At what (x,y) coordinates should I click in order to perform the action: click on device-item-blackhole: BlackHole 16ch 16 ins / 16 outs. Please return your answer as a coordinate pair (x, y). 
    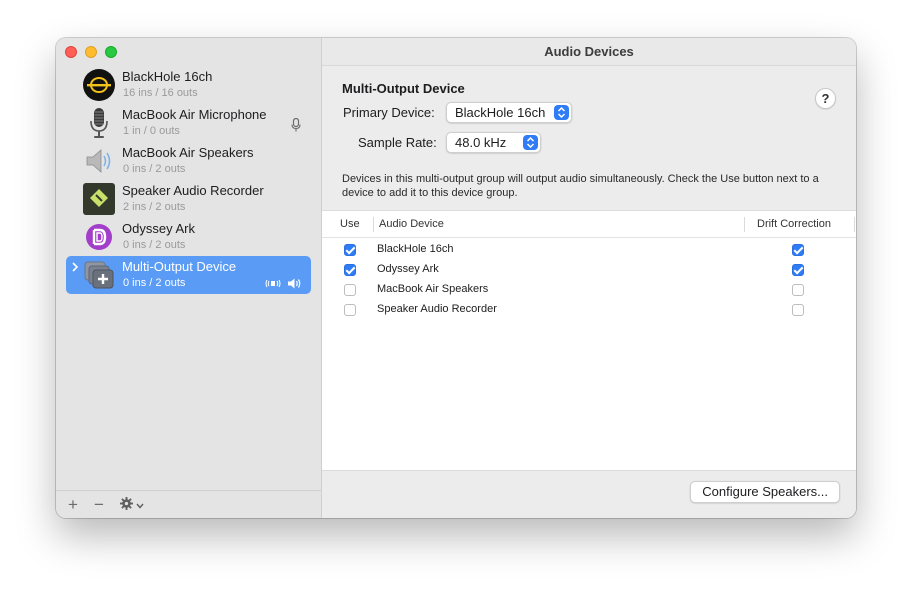
    Looking at the image, I should click on (188, 85).